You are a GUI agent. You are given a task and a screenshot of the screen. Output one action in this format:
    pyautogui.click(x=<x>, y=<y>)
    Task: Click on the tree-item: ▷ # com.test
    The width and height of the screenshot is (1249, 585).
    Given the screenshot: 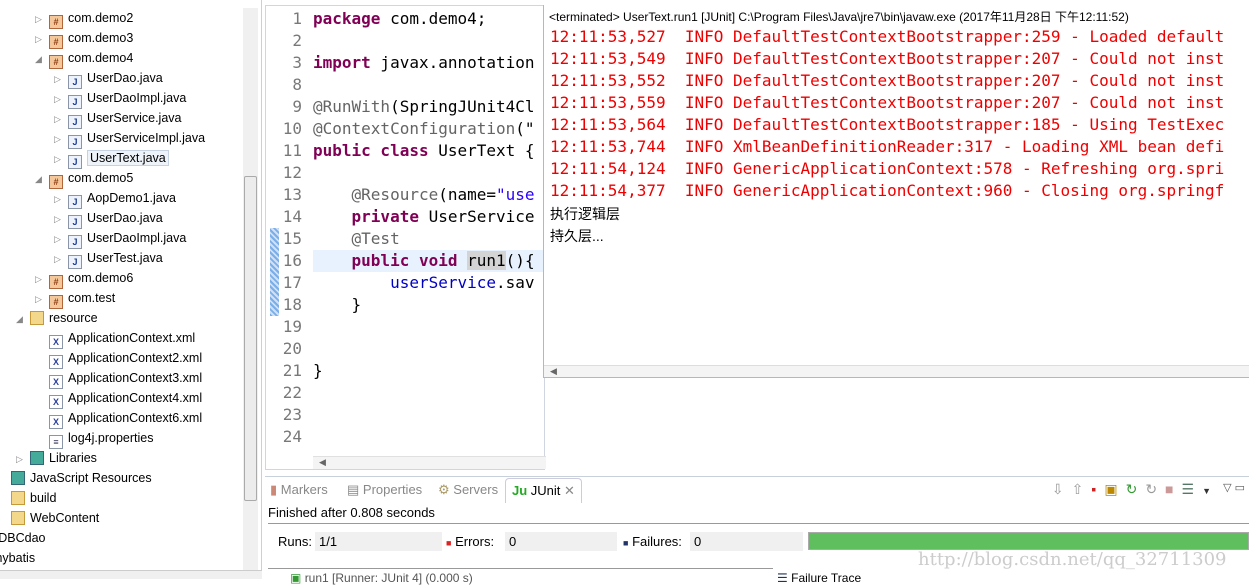 What is the action you would take?
    pyautogui.click(x=75, y=298)
    